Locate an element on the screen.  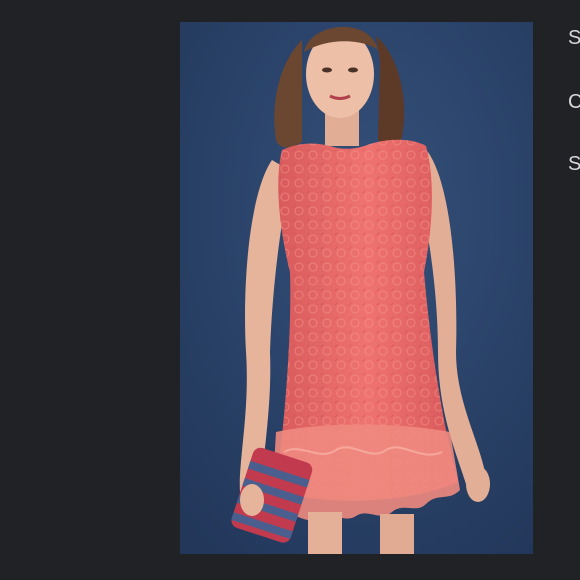
right-eye is located at coordinates (353, 70).